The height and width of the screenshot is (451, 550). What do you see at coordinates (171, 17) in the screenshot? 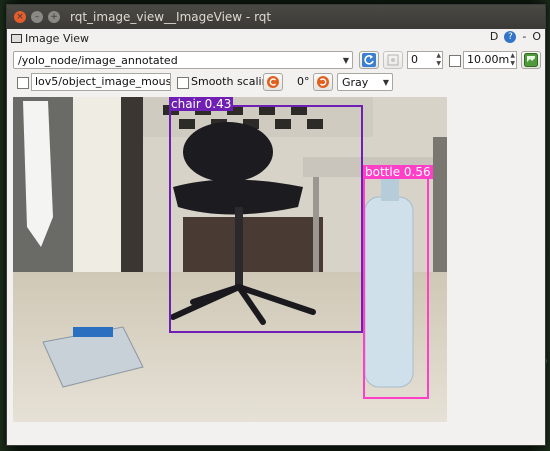
I see `window-title: rqt_image_view__ImageView - rqt` at bounding box center [171, 17].